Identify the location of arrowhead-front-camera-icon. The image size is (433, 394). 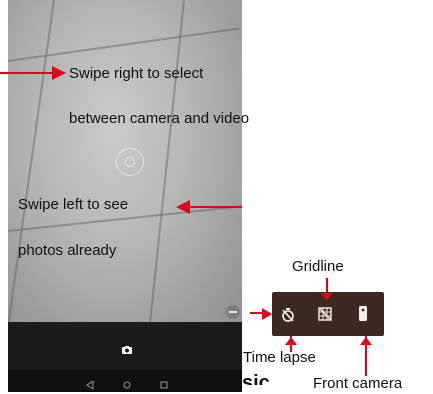
(366, 338).